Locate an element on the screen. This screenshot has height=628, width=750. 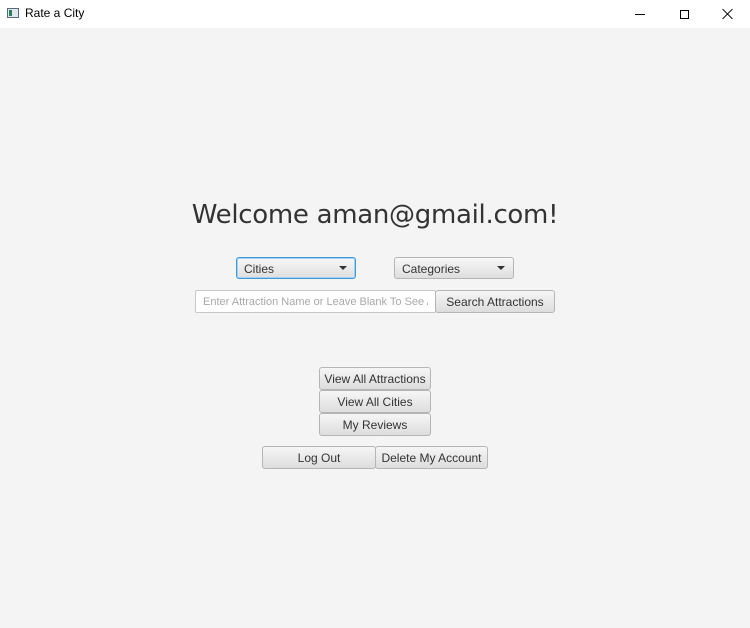
categories-dropdown: Categories is located at coordinates (454, 268).